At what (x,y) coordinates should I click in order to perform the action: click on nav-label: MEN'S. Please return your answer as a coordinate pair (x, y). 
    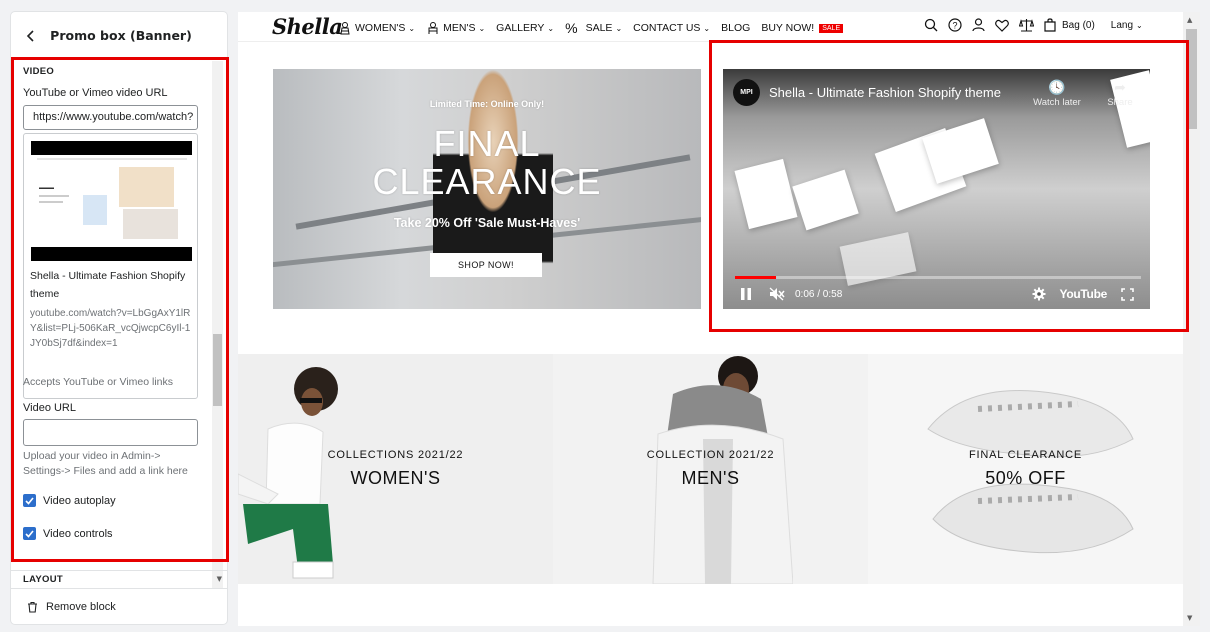
    Looking at the image, I should click on (459, 28).